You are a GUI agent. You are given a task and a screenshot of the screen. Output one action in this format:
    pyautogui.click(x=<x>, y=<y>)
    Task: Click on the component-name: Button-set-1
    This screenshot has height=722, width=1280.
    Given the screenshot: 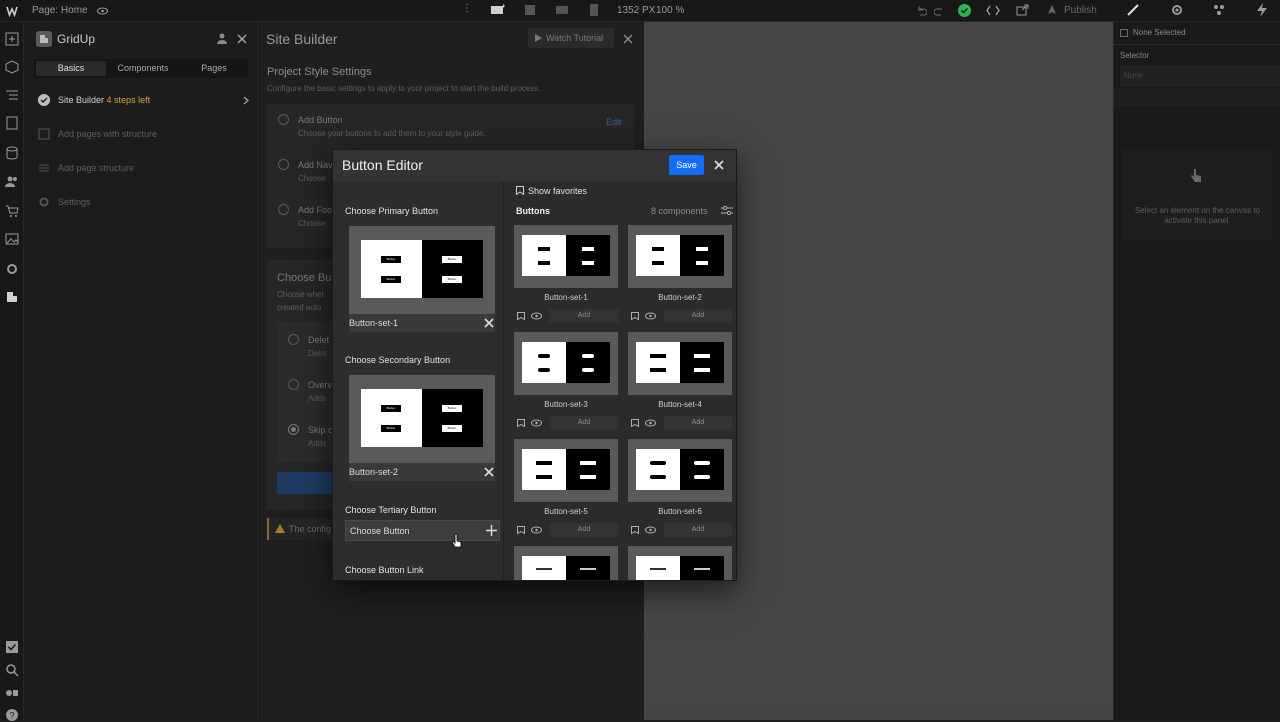 What is the action you would take?
    pyautogui.click(x=566, y=297)
    